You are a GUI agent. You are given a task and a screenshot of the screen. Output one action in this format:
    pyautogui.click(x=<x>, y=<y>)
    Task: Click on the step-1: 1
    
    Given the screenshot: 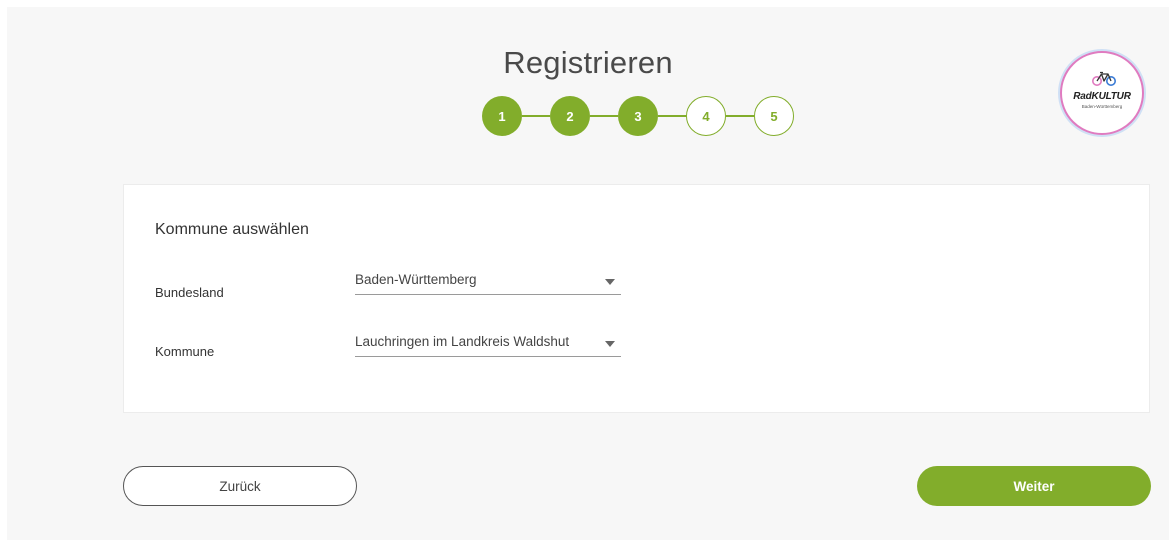 What is the action you would take?
    pyautogui.click(x=502, y=116)
    